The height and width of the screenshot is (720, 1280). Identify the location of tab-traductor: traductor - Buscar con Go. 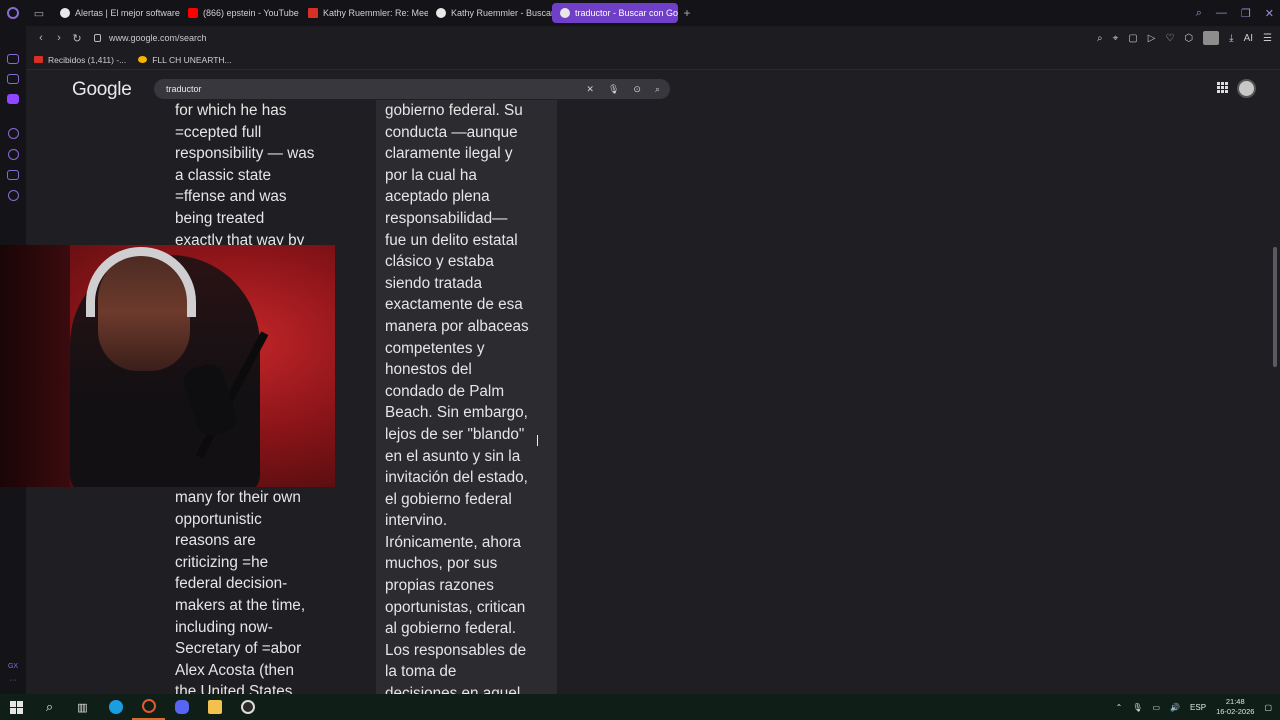
(615, 13).